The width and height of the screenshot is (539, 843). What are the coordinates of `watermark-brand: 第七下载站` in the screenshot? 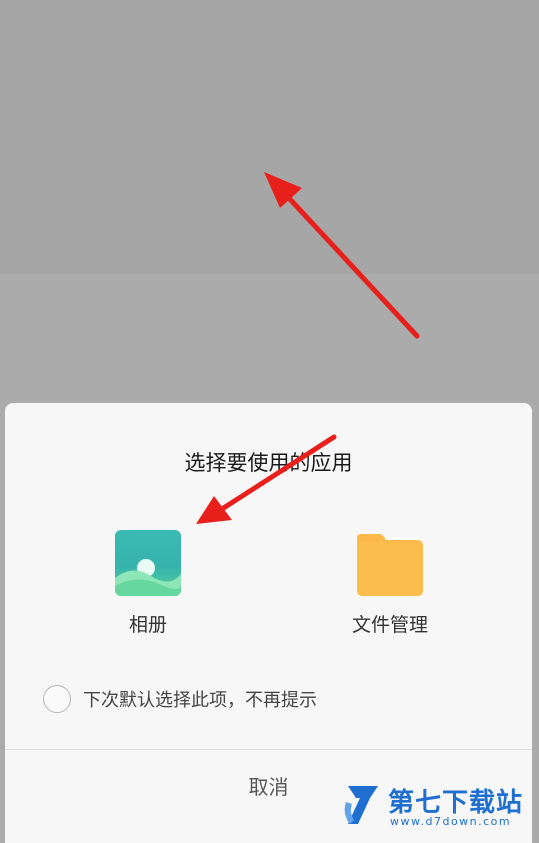 It's located at (456, 803).